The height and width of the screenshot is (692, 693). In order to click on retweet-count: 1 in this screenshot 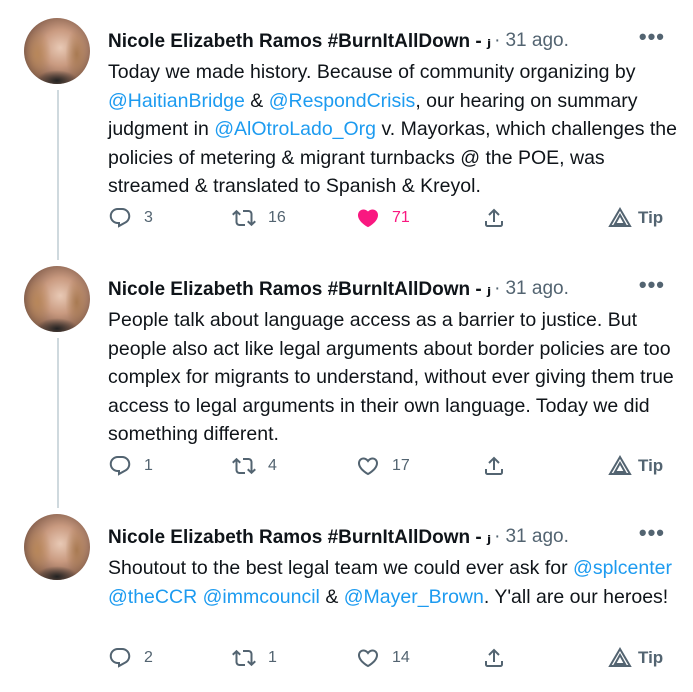, I will do `click(272, 657)`.